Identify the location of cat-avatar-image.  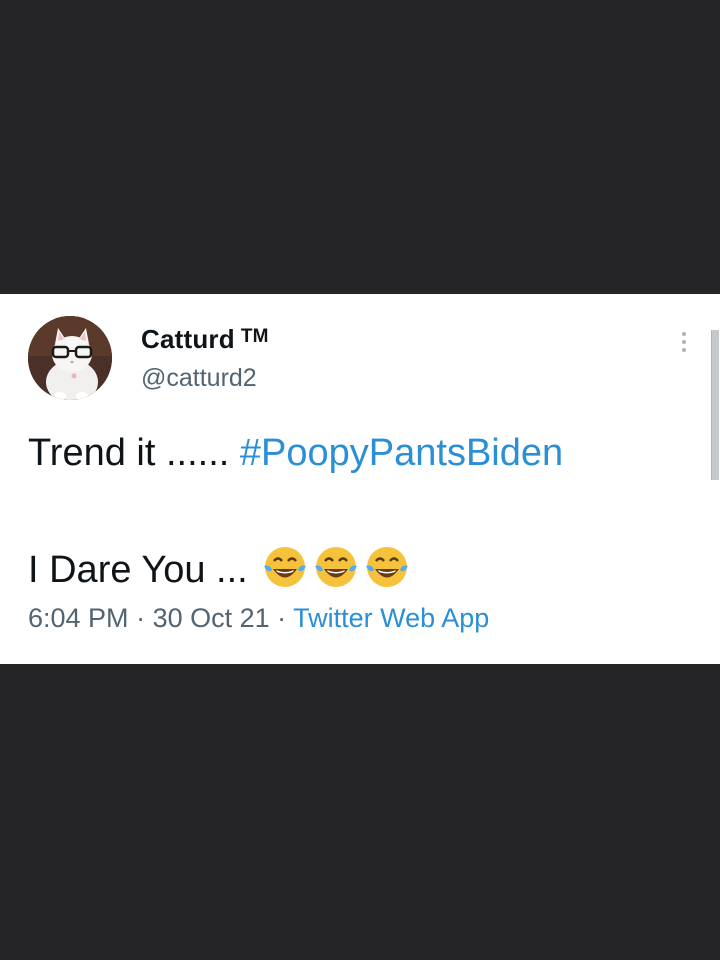
(70, 358).